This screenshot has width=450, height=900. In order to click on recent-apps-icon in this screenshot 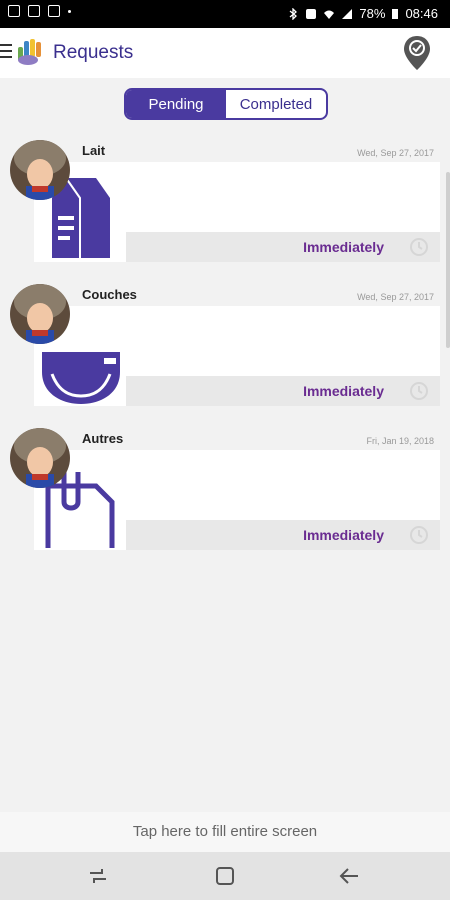, I will do `click(98, 876)`.